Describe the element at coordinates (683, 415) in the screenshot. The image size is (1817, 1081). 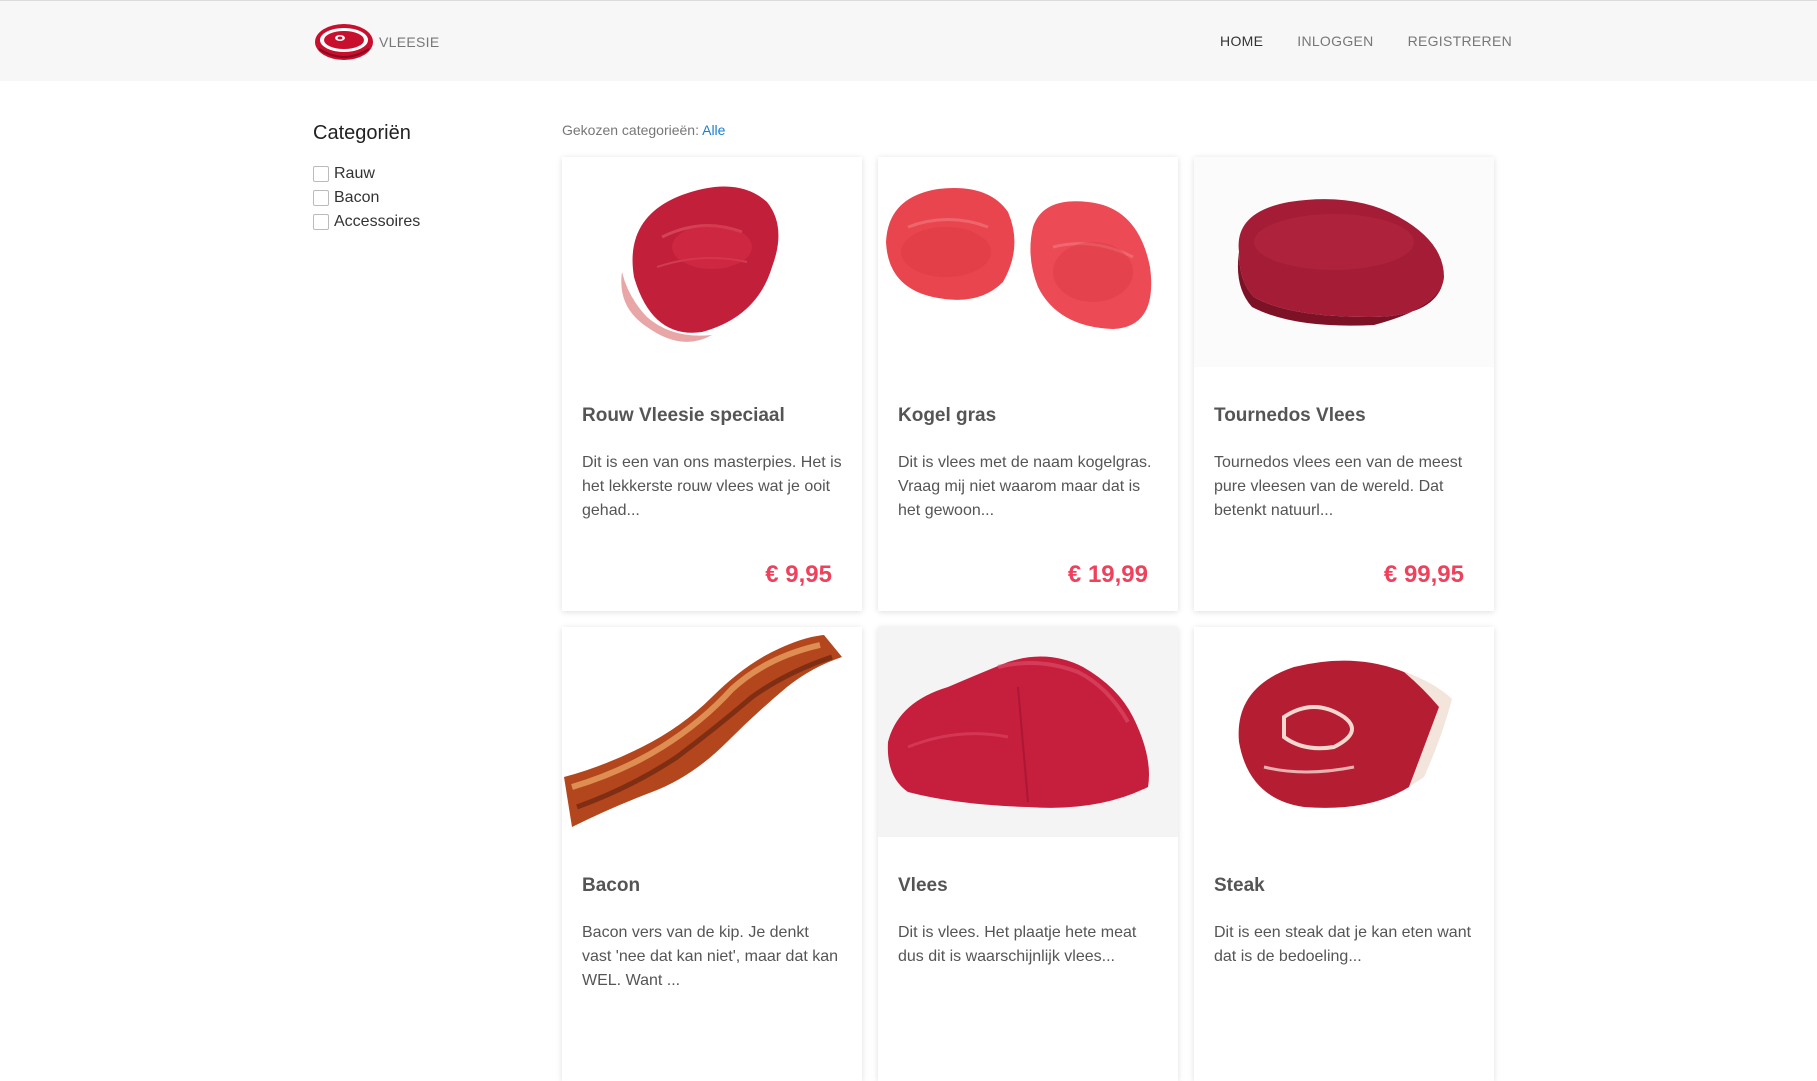
I see `product-title: Rouw Vleesie speciaal` at that location.